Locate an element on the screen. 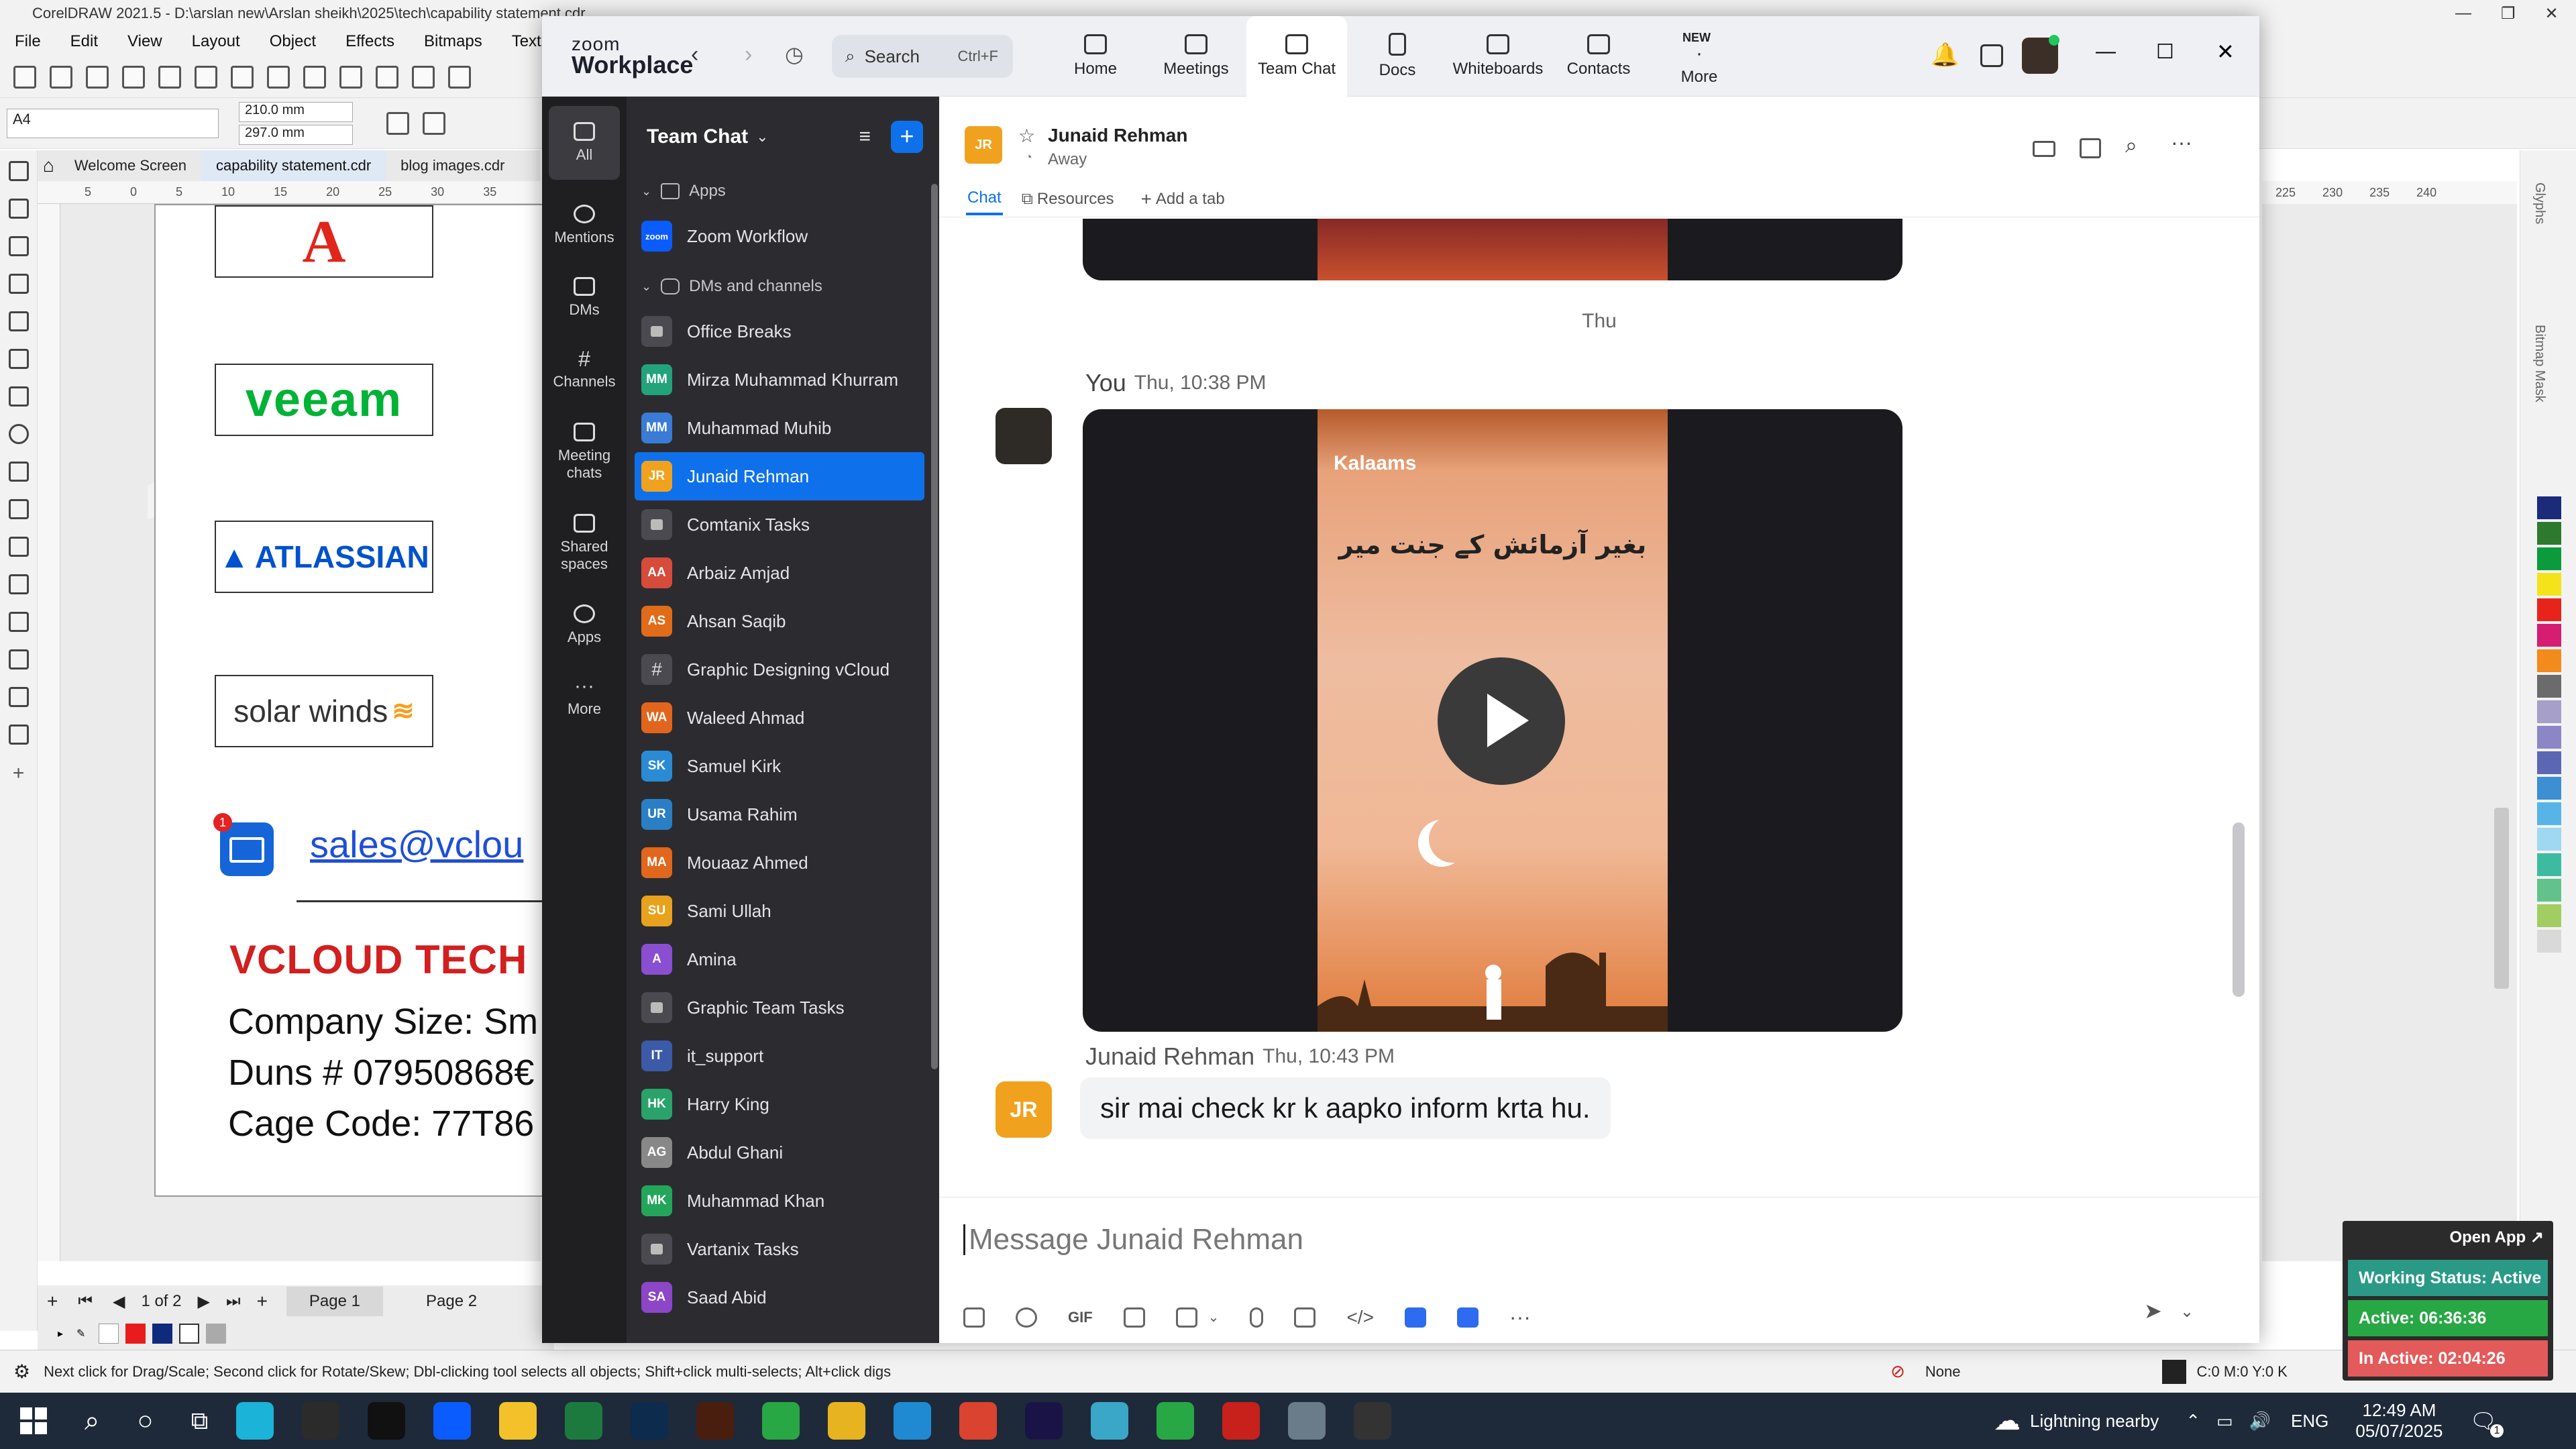 This screenshot has width=2576, height=1449. menu-object: Object is located at coordinates (293, 41).